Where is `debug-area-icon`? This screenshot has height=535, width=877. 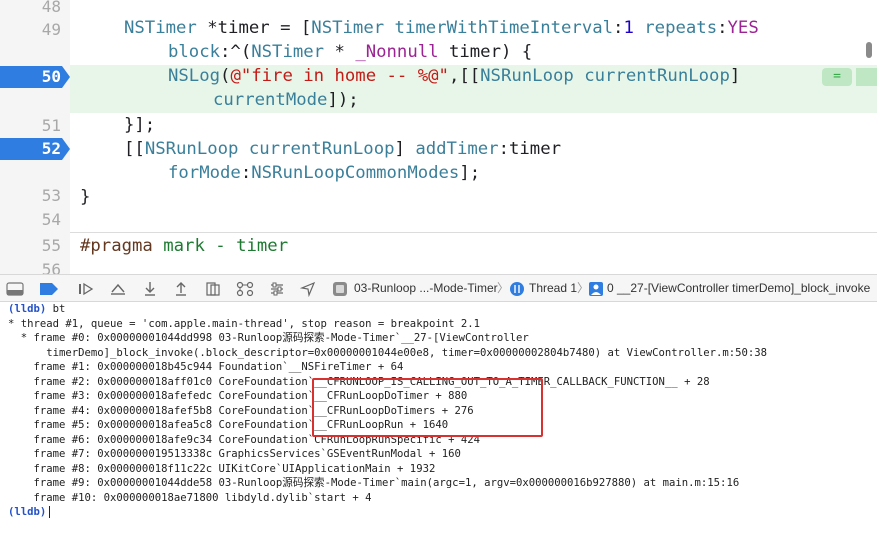
debug-area-icon is located at coordinates (15, 289).